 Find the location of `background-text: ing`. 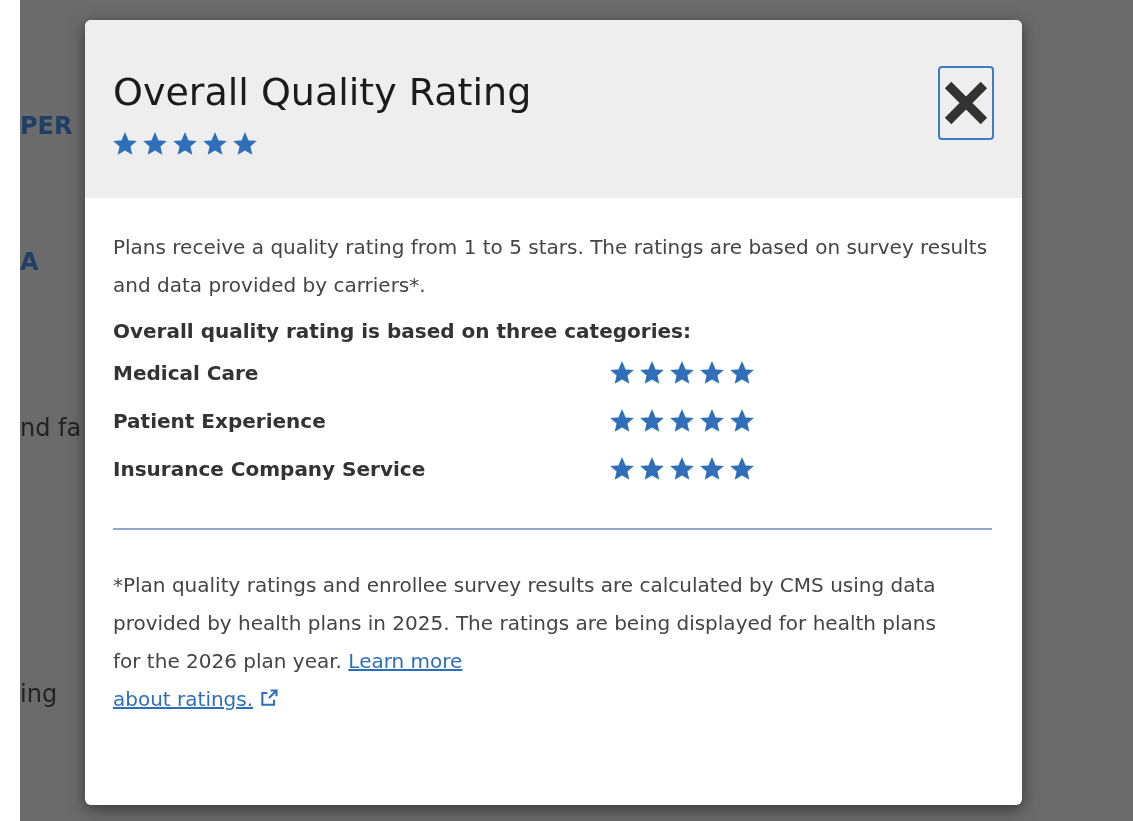

background-text: ing is located at coordinates (39, 694).